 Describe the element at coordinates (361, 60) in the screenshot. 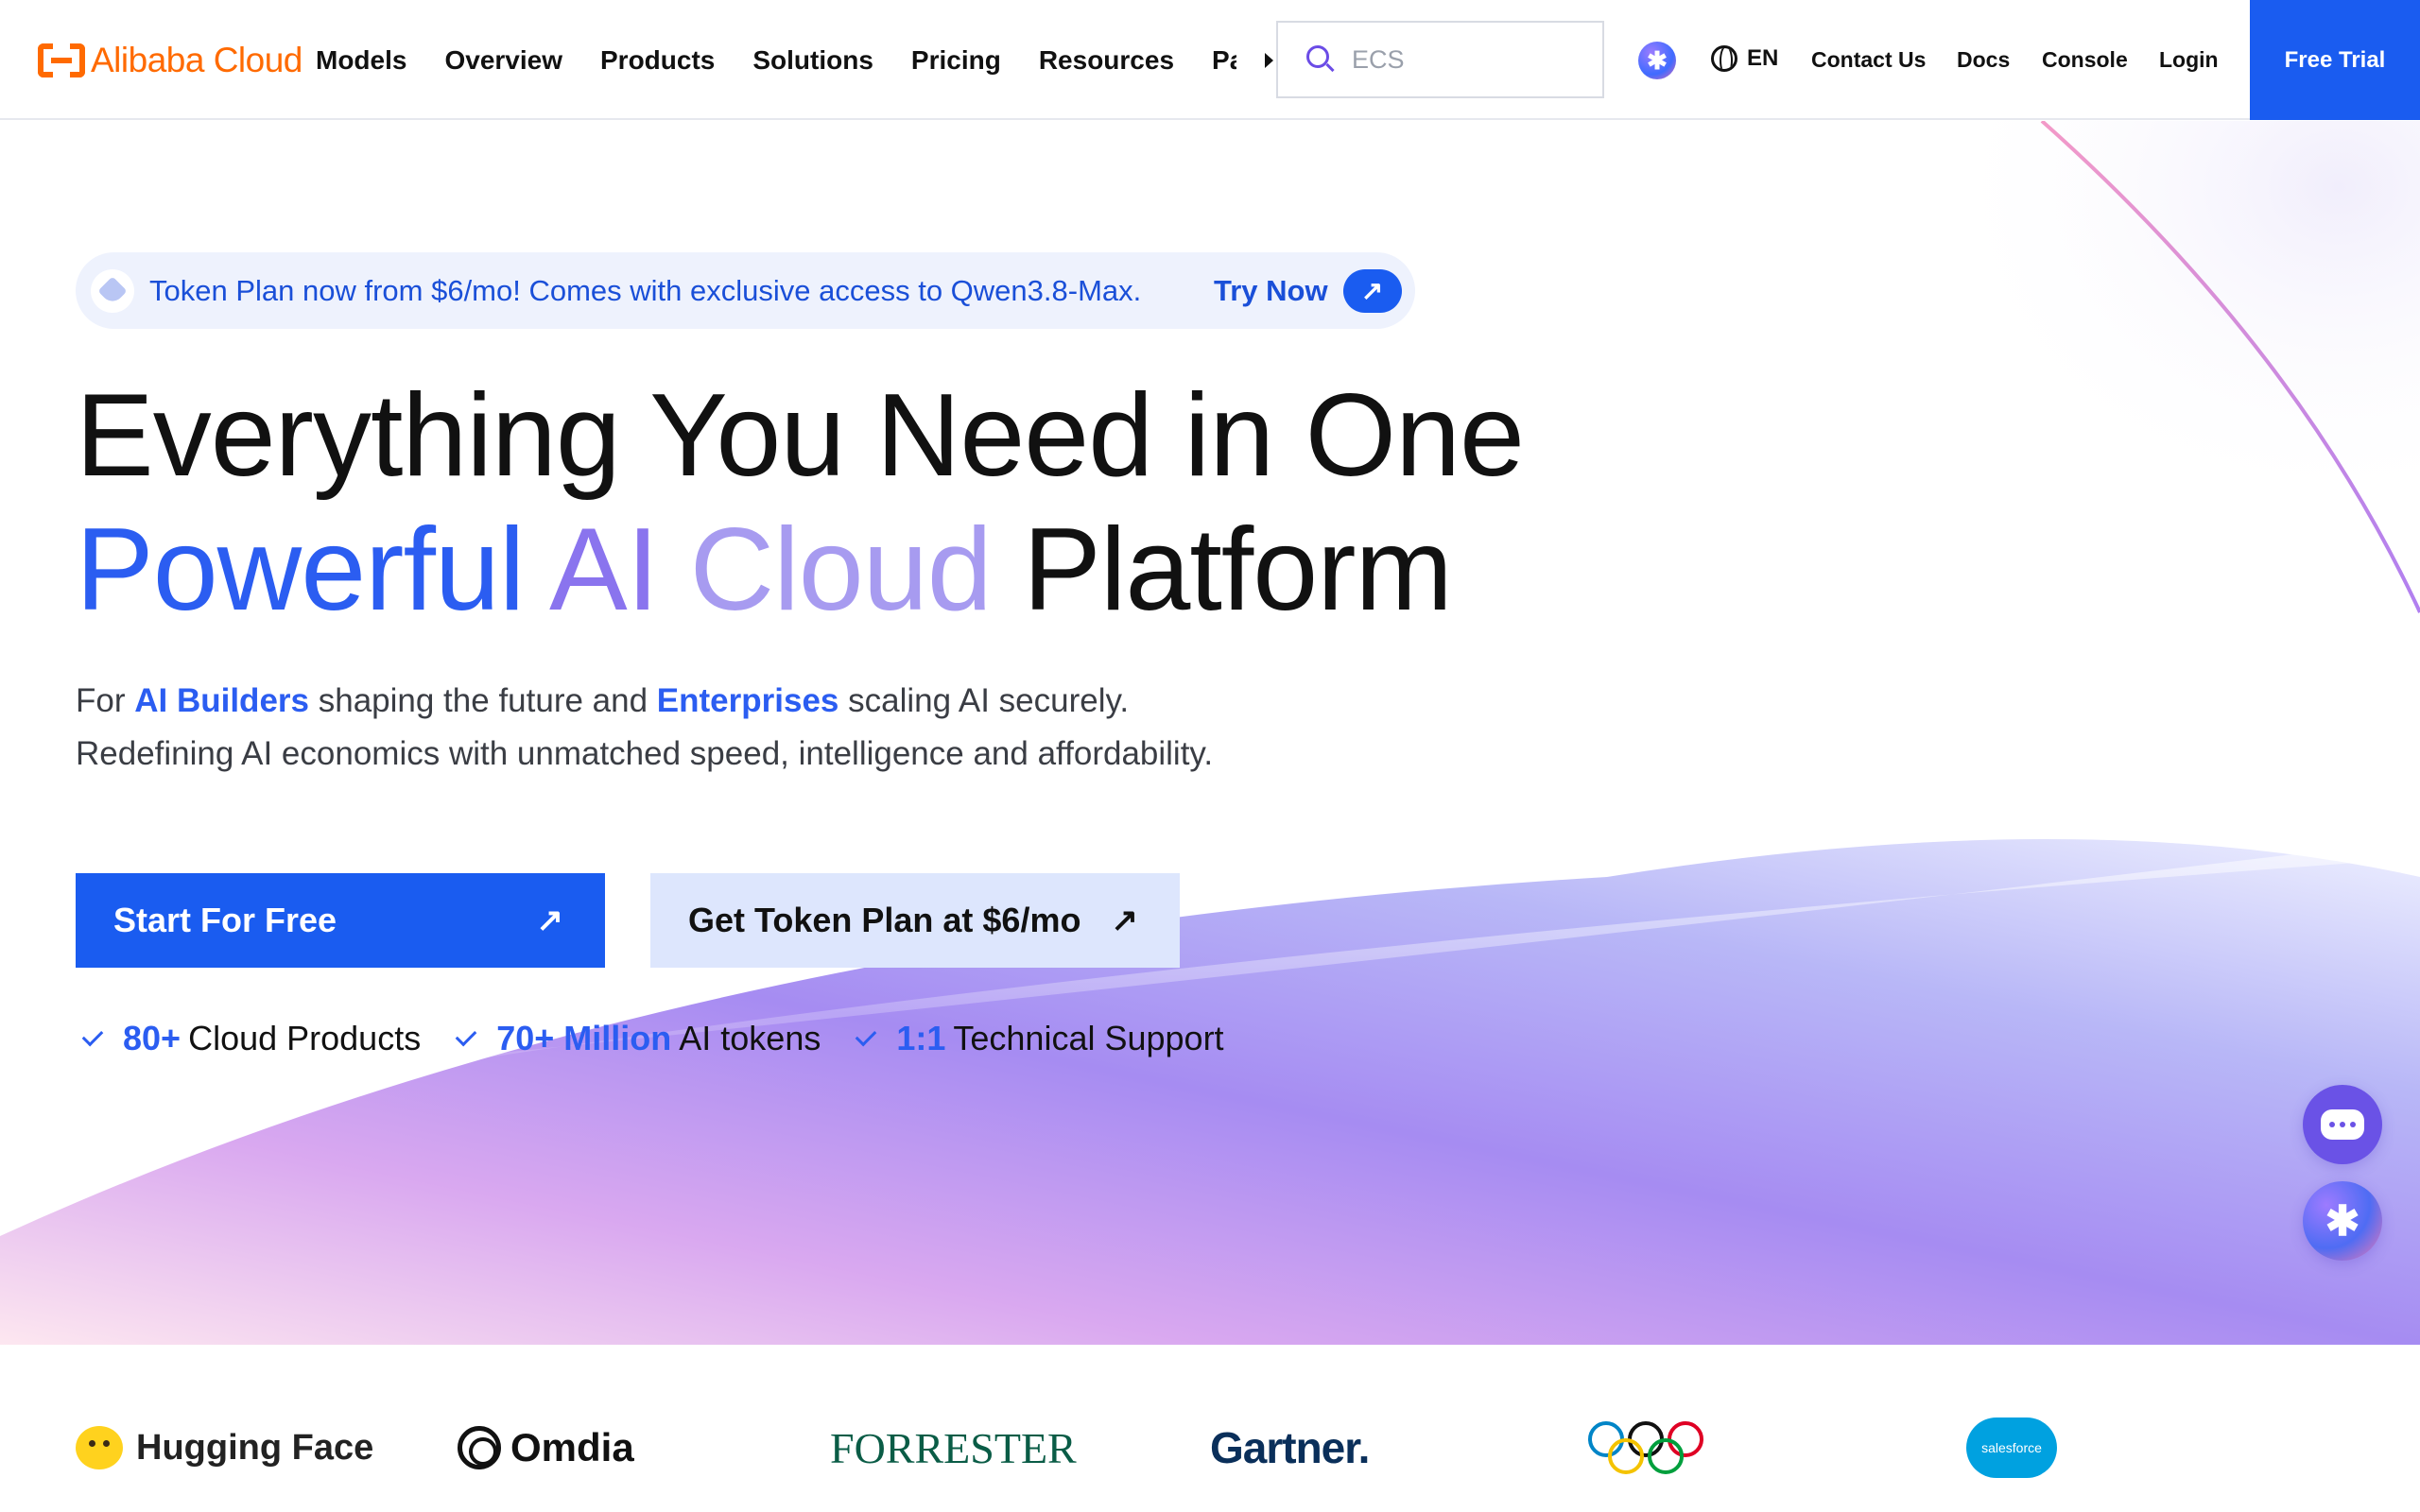

I see `nav-item-models: Models` at that location.